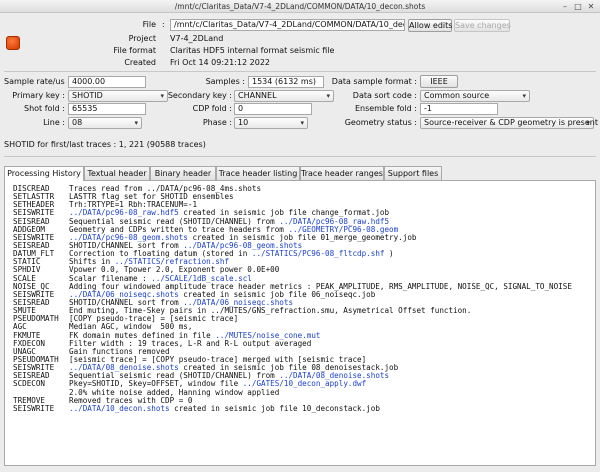 This screenshot has height=472, width=600. What do you see at coordinates (342, 173) in the screenshot?
I see `tab-trace-header-ranges: Trace header ranges` at bounding box center [342, 173].